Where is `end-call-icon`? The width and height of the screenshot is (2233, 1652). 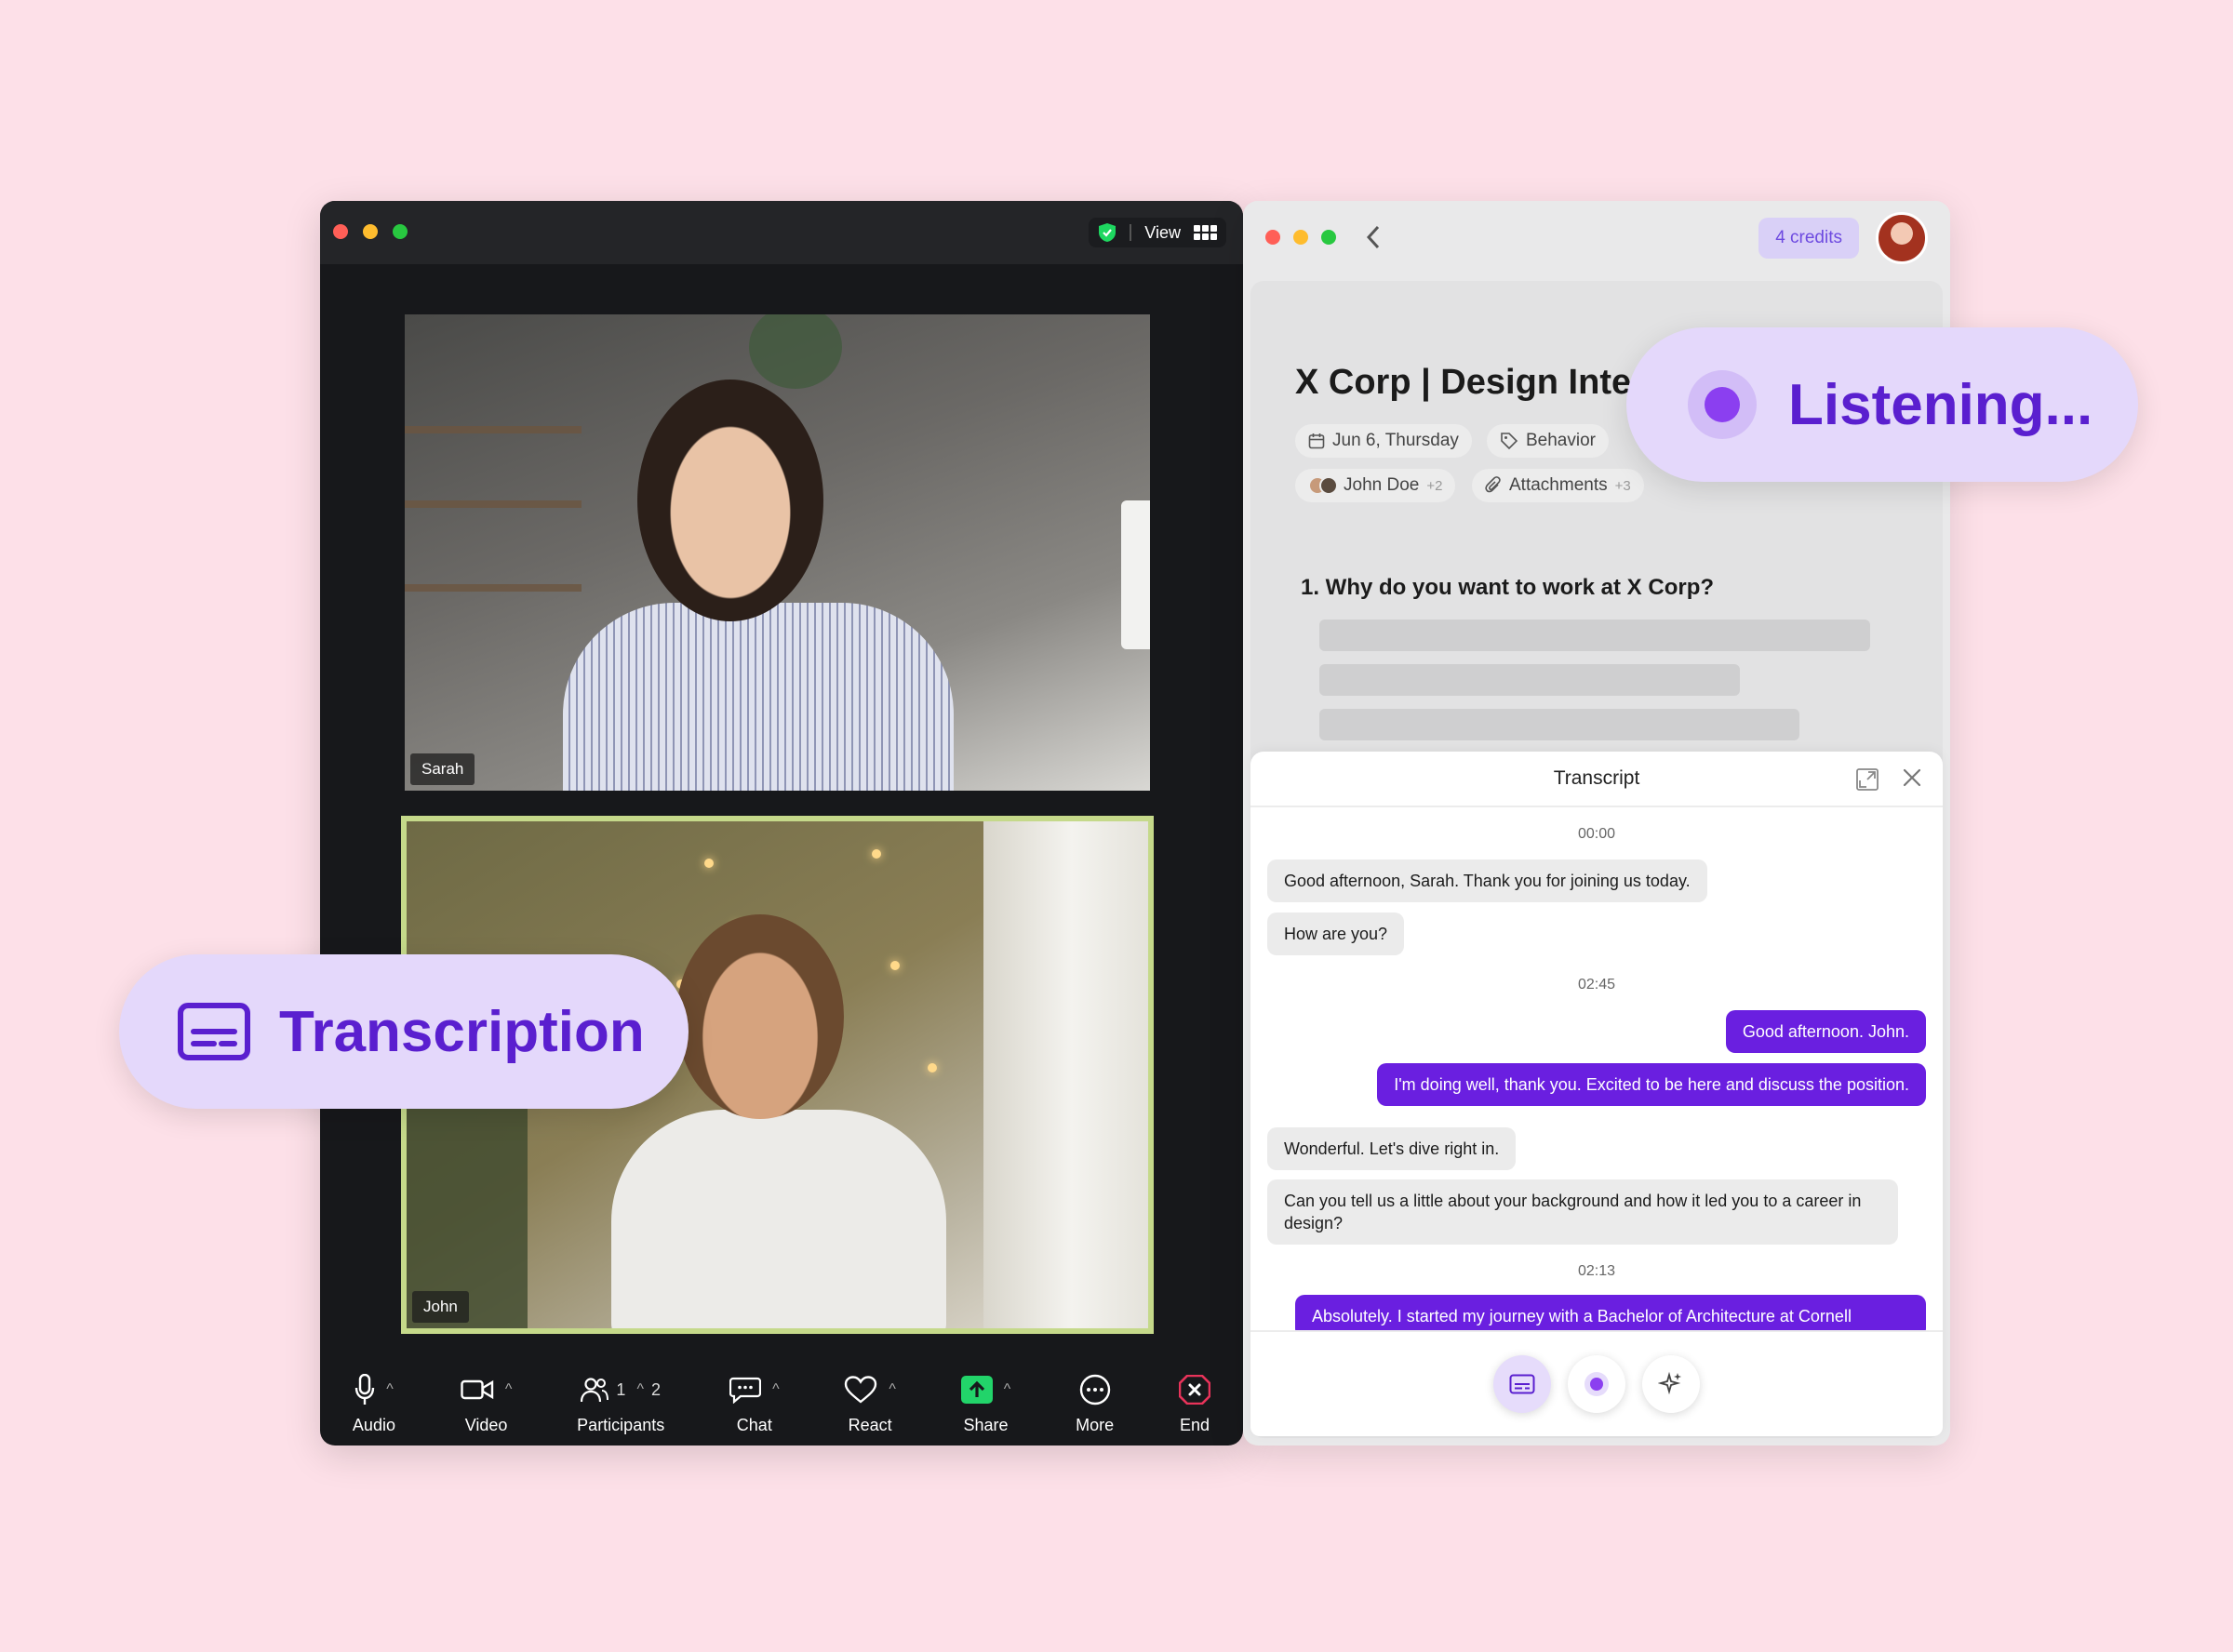
end-call-icon is located at coordinates (1194, 1390).